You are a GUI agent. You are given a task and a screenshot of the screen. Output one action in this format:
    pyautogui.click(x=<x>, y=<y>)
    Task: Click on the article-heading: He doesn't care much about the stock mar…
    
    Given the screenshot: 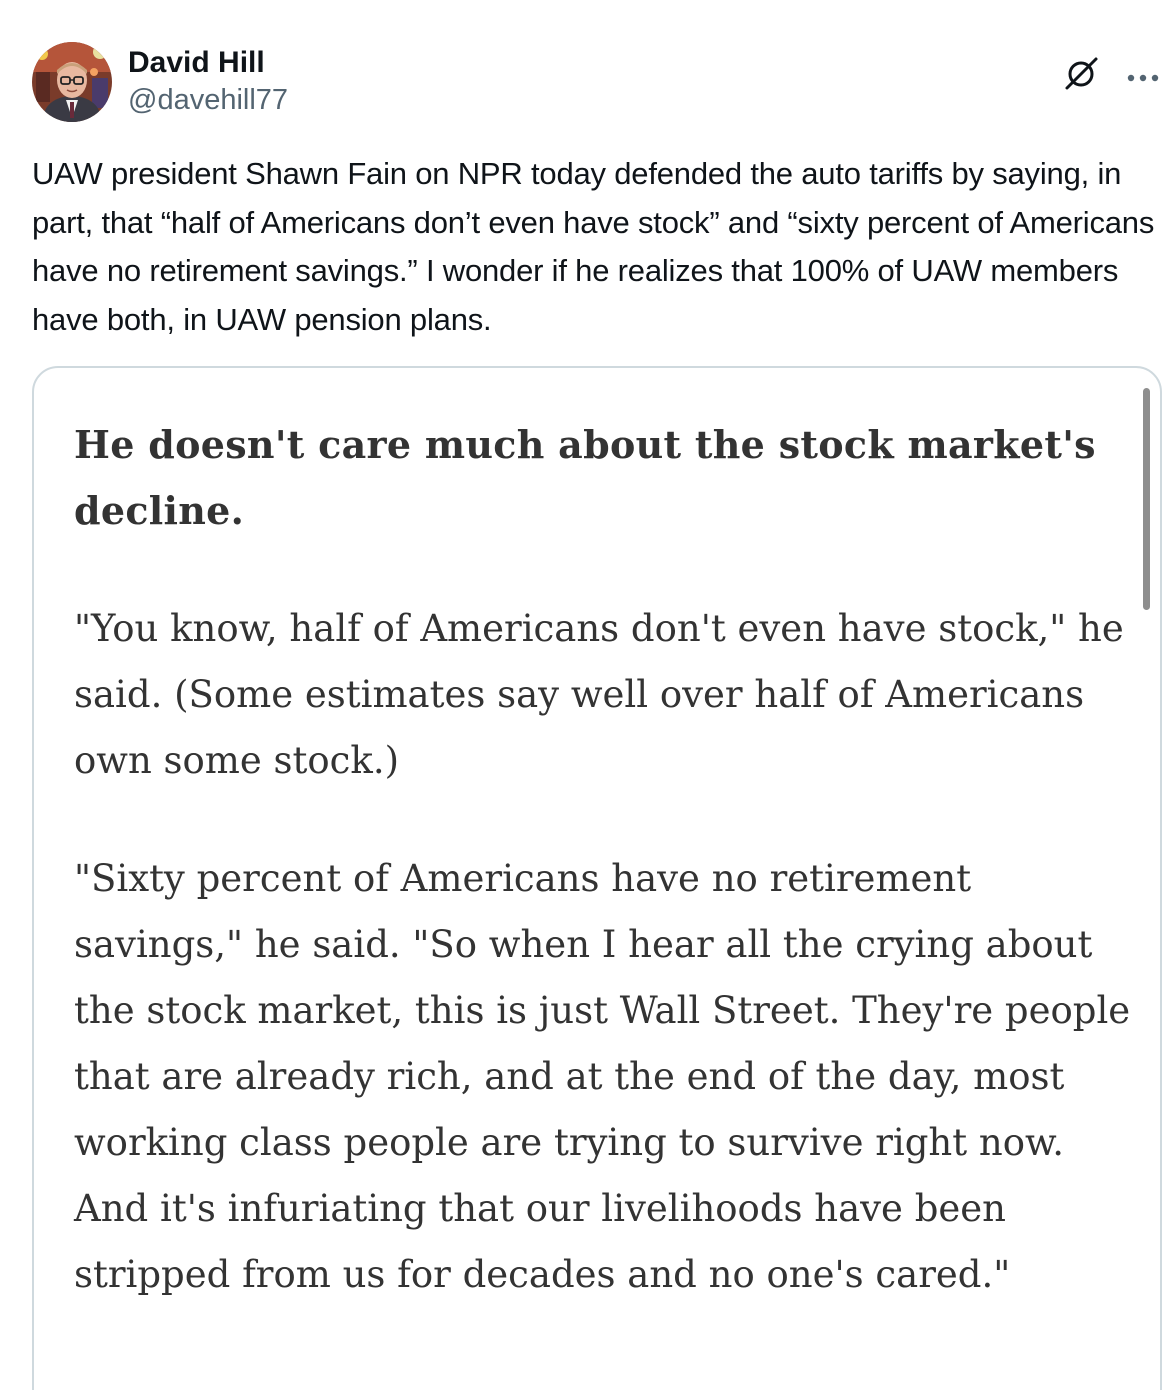 What is the action you would take?
    pyautogui.click(x=585, y=477)
    